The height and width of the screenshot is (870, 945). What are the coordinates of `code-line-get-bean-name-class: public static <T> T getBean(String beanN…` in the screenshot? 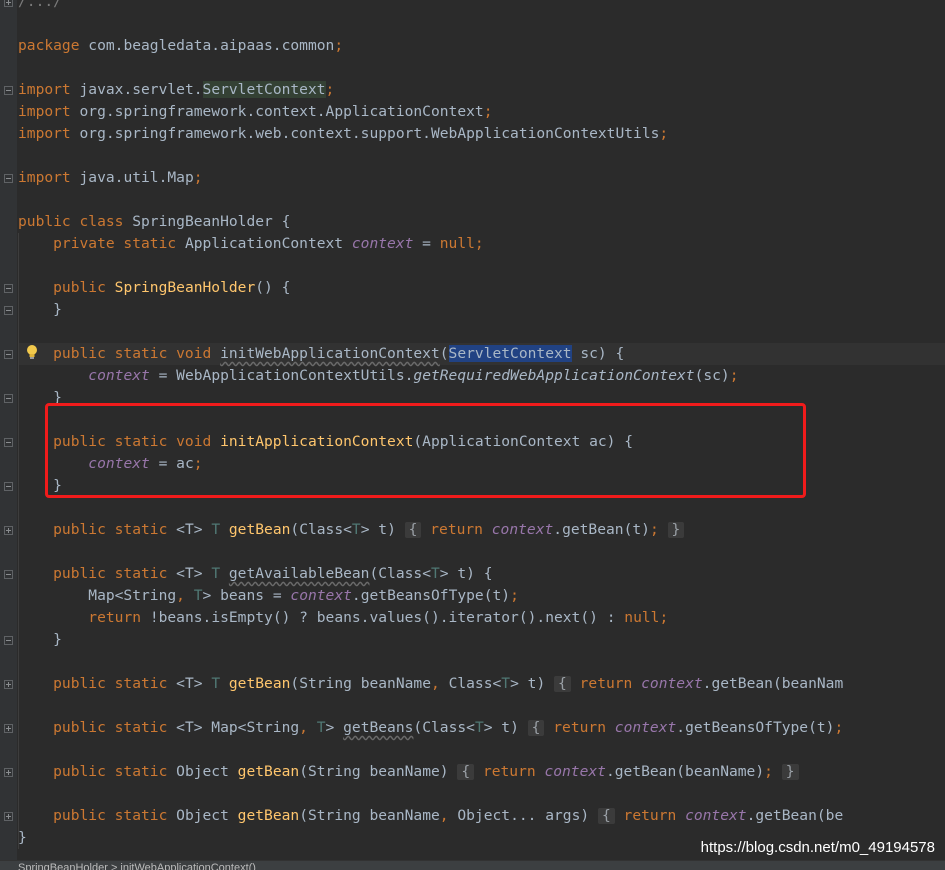 It's located at (474, 684).